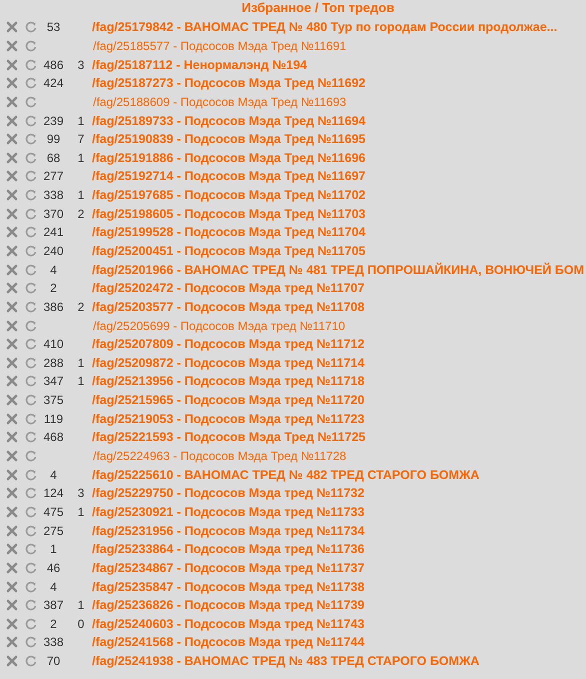  What do you see at coordinates (229, 157) in the screenshot?
I see `thread-link: /fag/25191886 - Подсосов Мэда Тред №11696` at bounding box center [229, 157].